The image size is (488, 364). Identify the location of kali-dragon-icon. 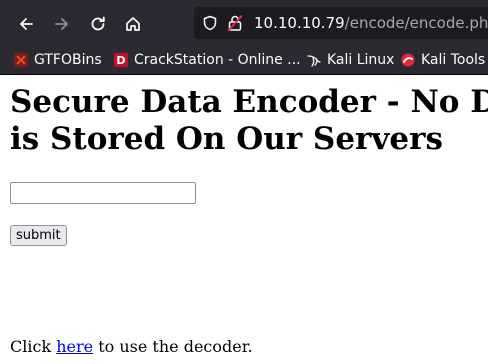
(314, 60).